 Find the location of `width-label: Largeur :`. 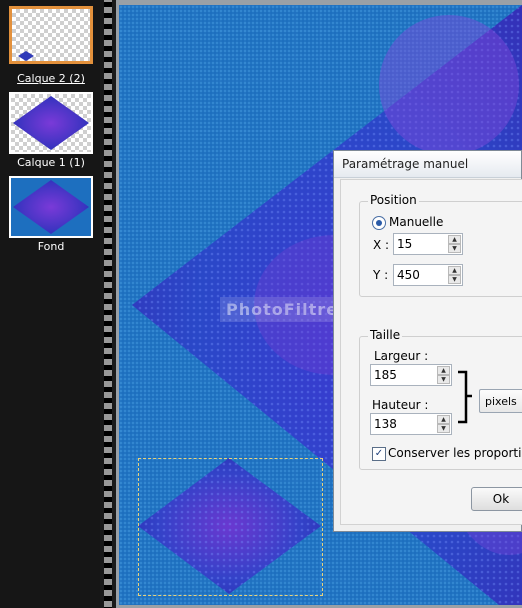

width-label: Largeur : is located at coordinates (401, 356).